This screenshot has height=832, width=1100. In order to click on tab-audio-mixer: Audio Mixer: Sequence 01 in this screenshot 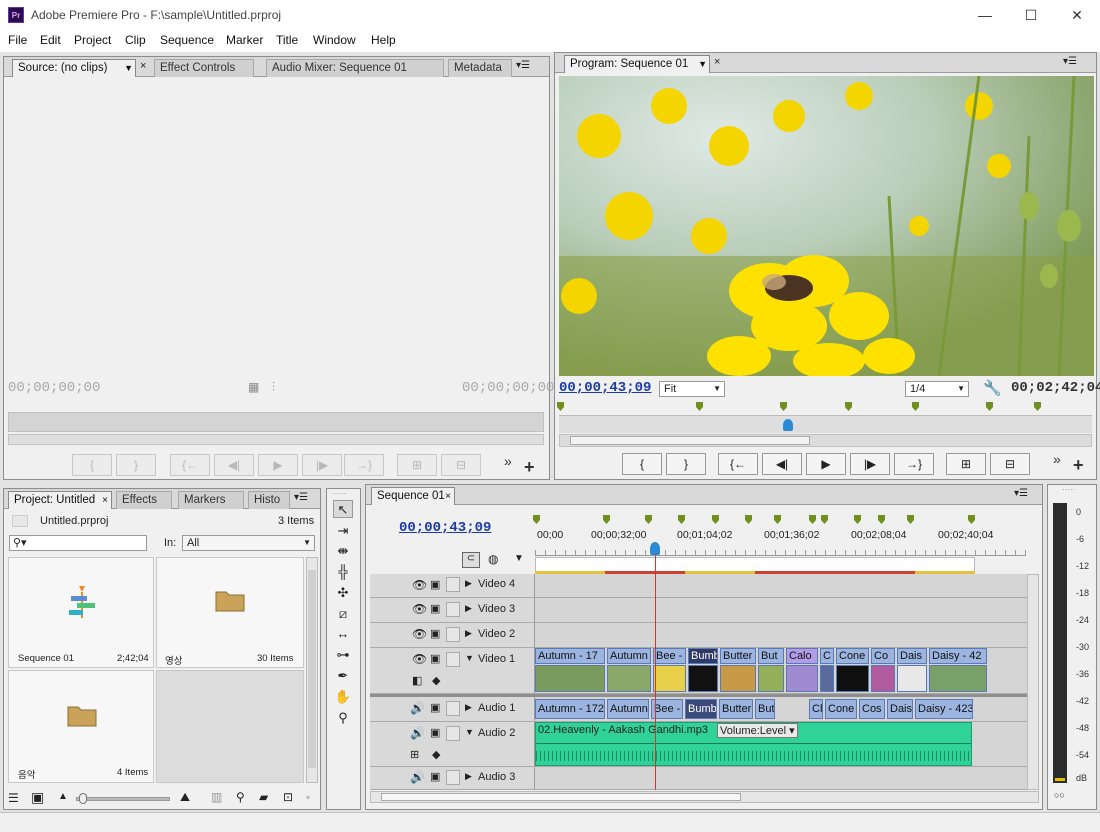, I will do `click(355, 68)`.